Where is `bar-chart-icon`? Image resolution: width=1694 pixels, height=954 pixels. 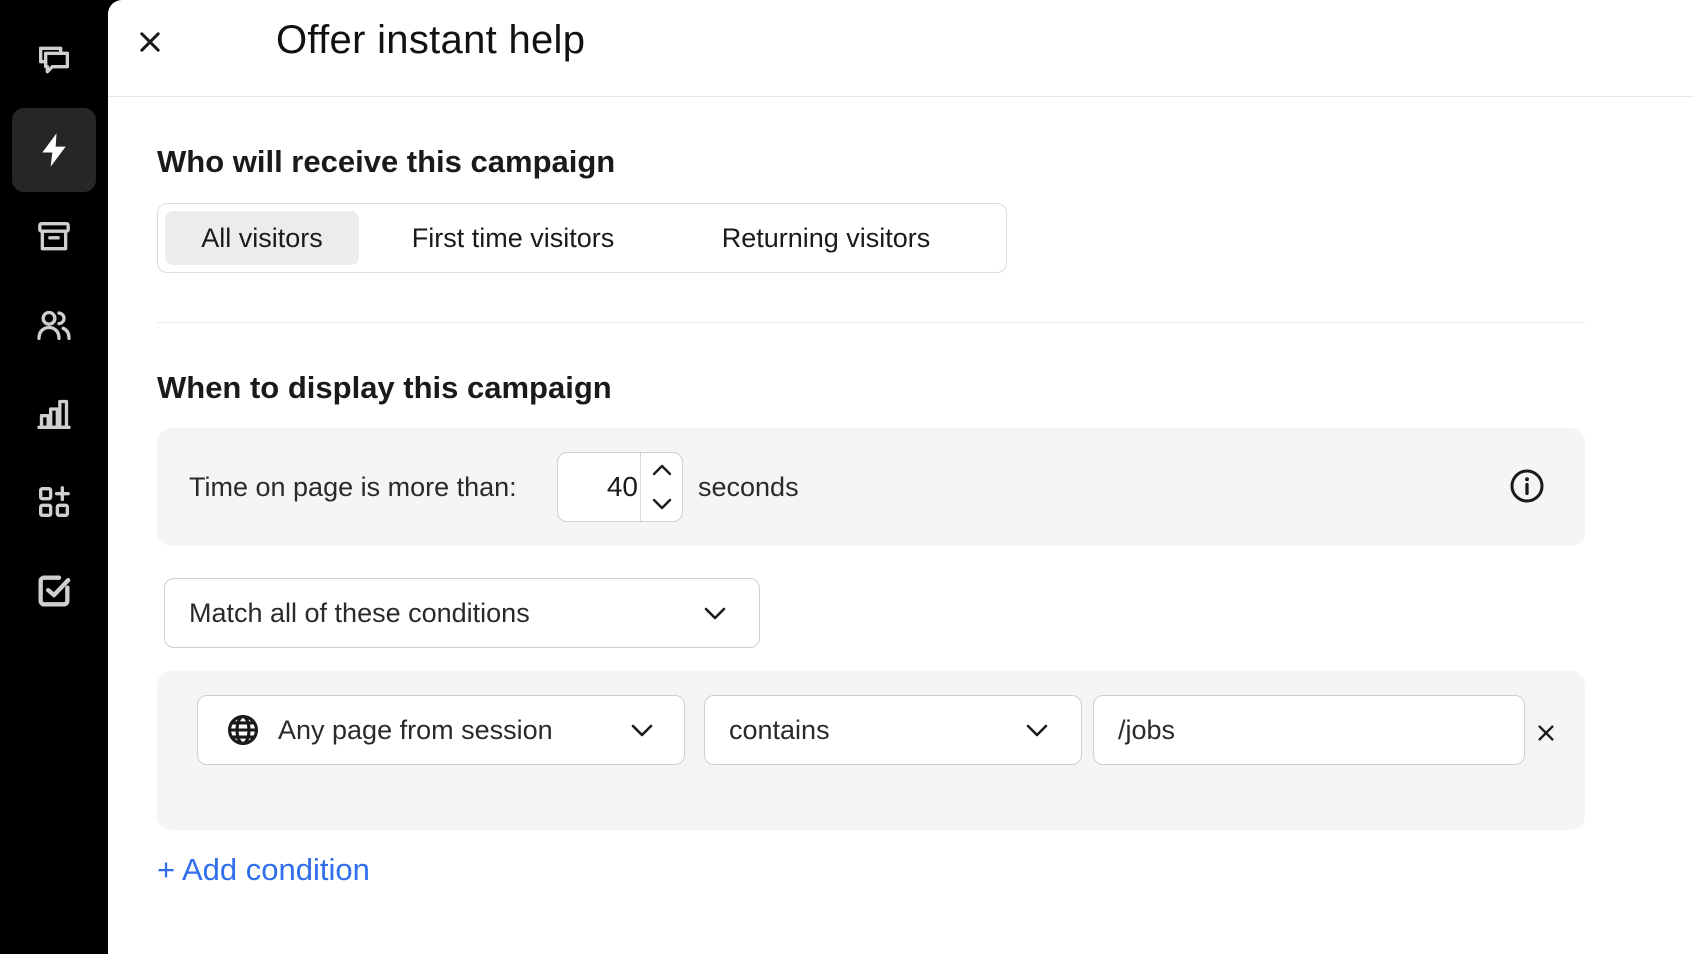 bar-chart-icon is located at coordinates (54, 414).